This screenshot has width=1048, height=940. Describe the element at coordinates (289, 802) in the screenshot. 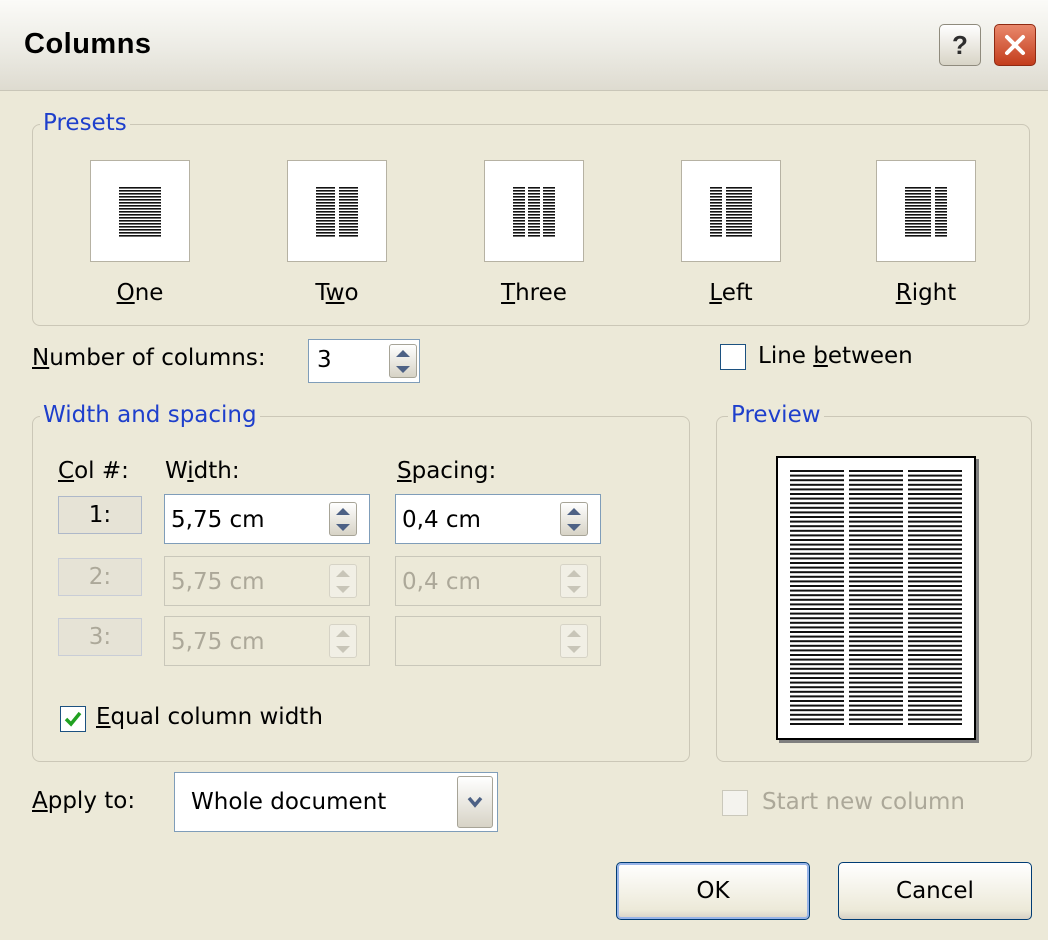

I see `apply-to-value: Whole document` at that location.